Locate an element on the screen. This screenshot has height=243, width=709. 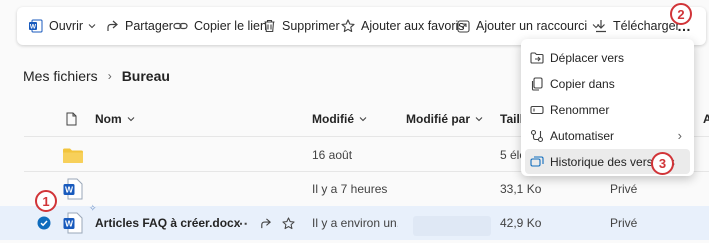
add-favorites-label: Ajouter aux favoris is located at coordinates (413, 26).